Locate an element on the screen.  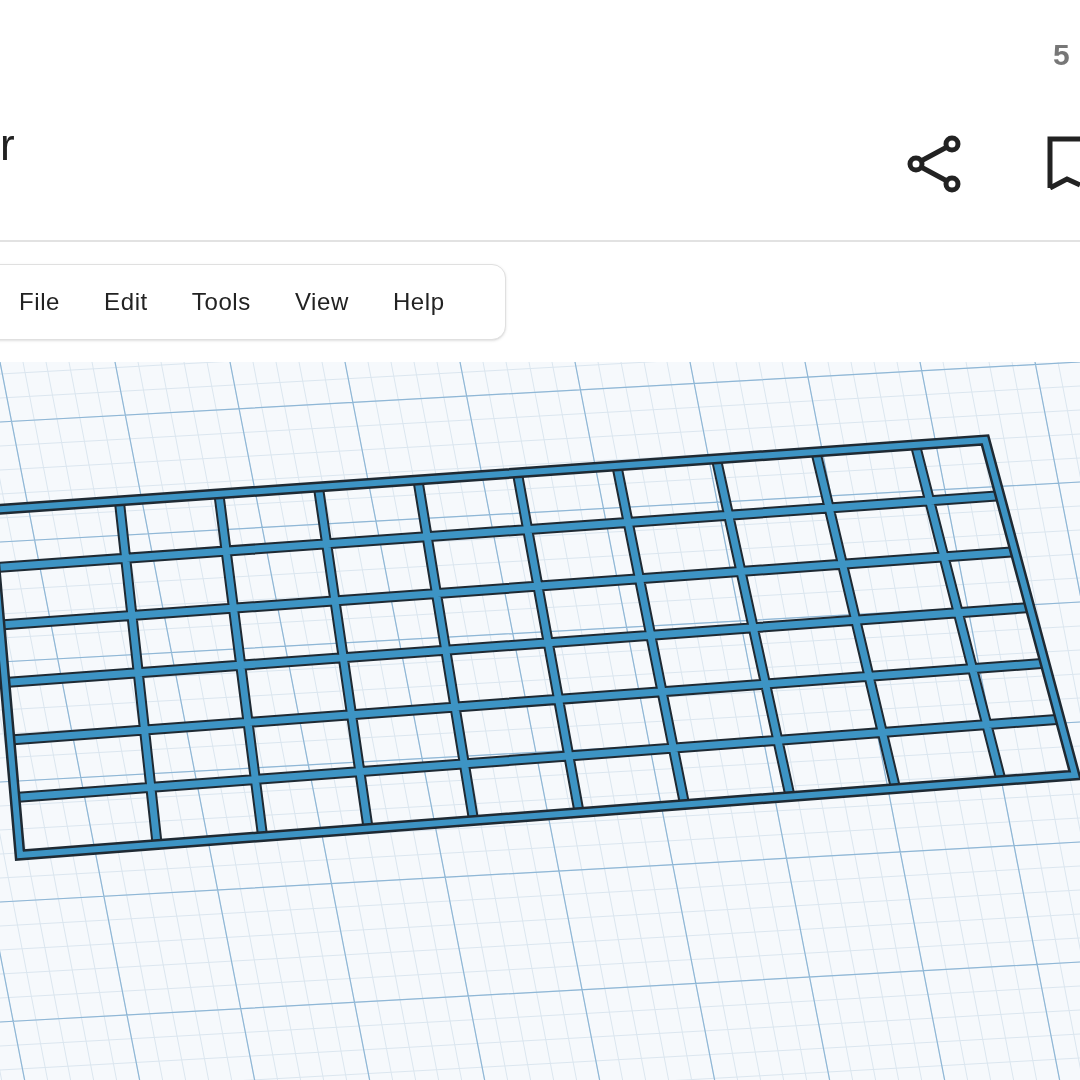
bookmark-icon is located at coordinates (1063, 163).